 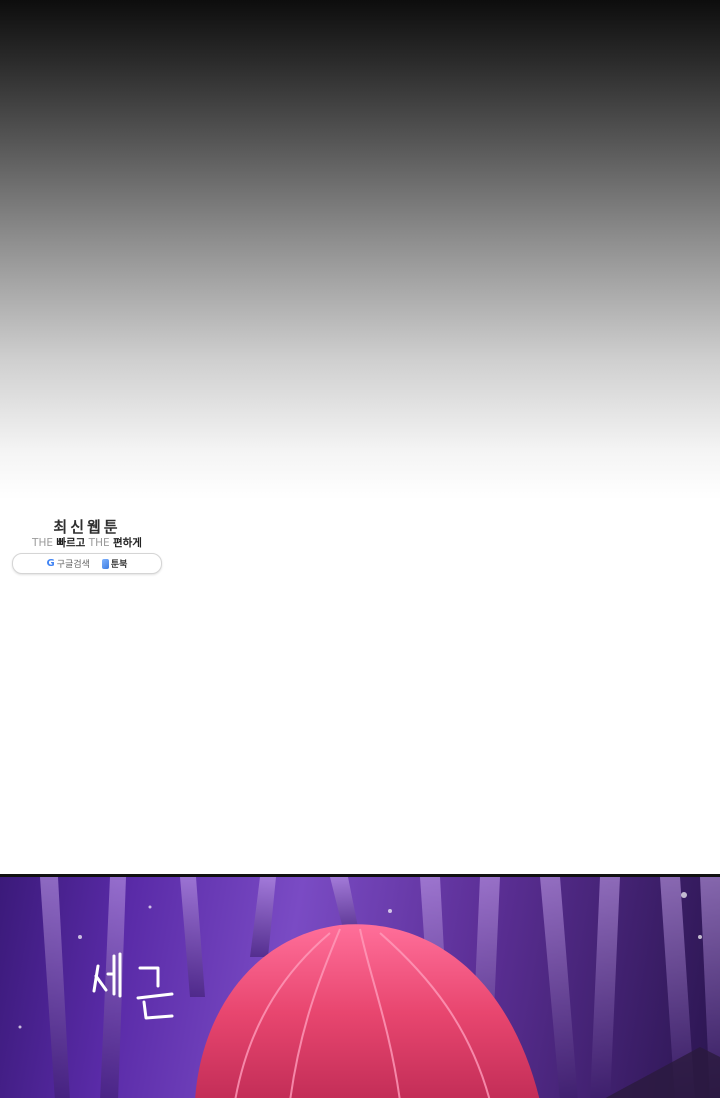 I want to click on search-pill: G 구글검색 툰북, so click(x=87, y=563).